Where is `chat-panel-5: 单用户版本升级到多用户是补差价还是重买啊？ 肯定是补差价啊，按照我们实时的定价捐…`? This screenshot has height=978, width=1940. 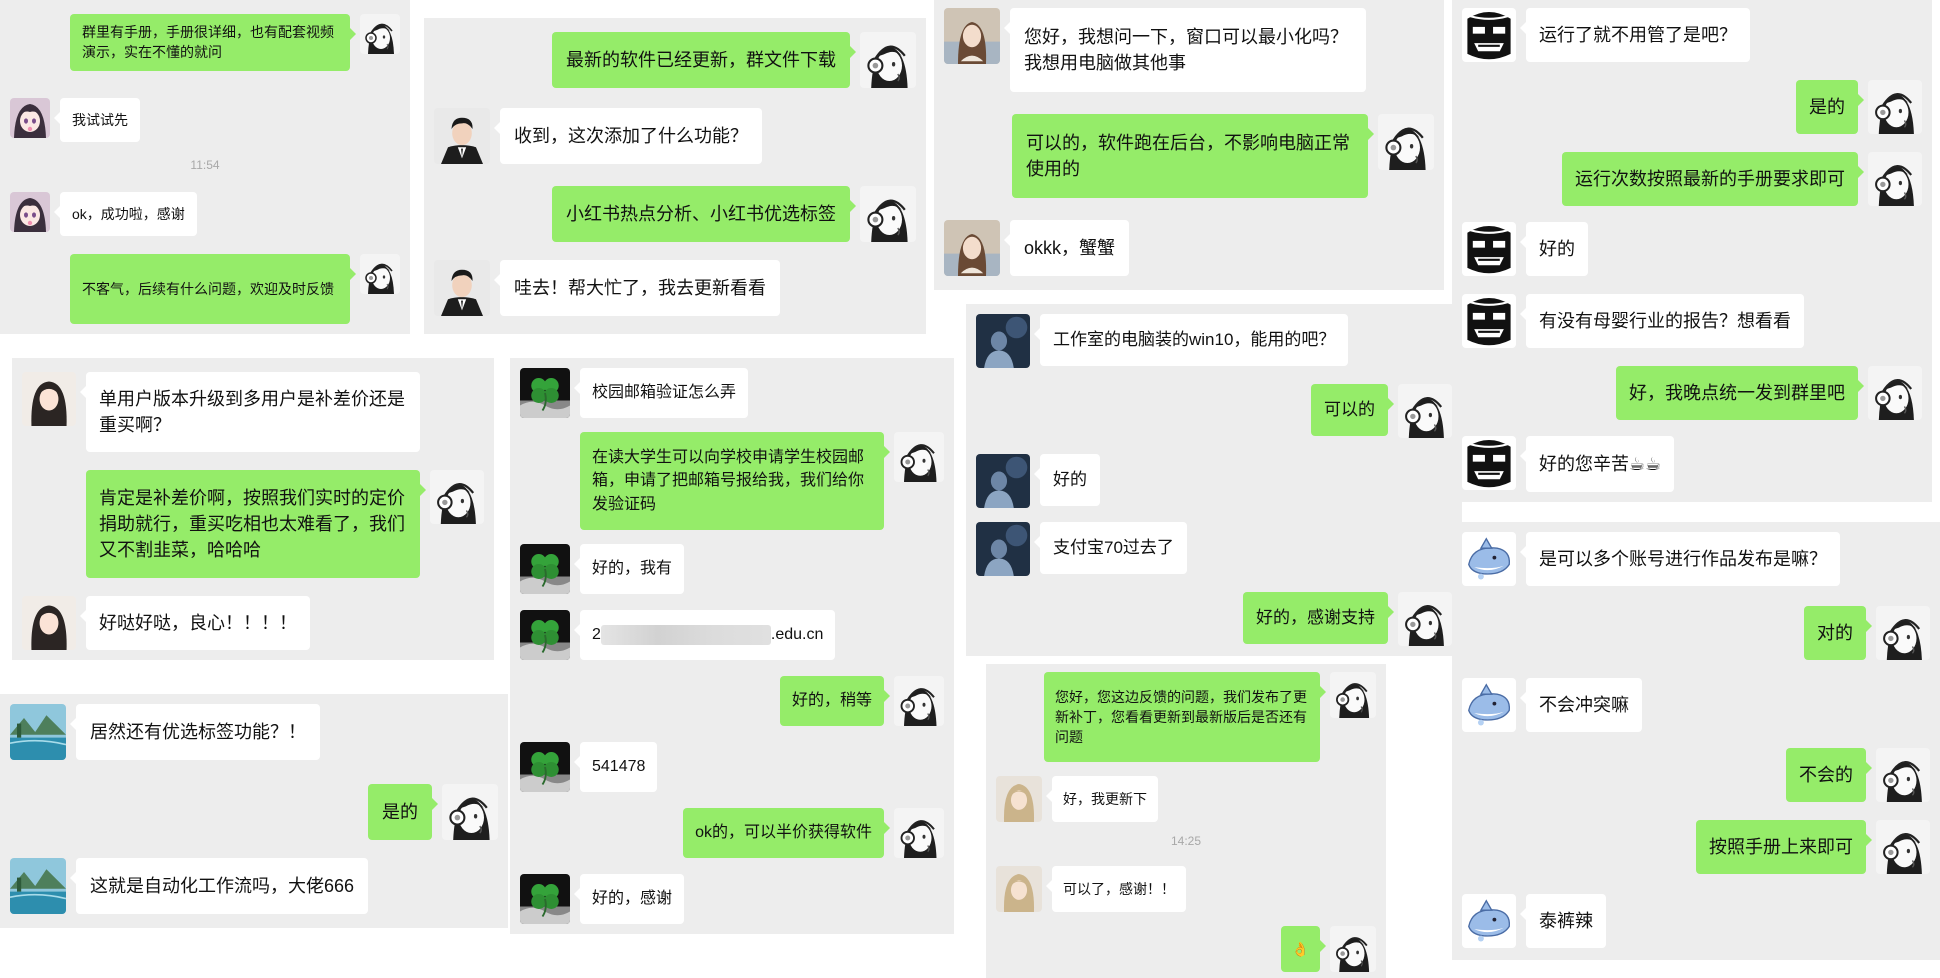
chat-panel-5: 单用户版本升级到多用户是补差价还是重买啊？ 肯定是补差价啊，按照我们实时的定价捐… is located at coordinates (253, 509).